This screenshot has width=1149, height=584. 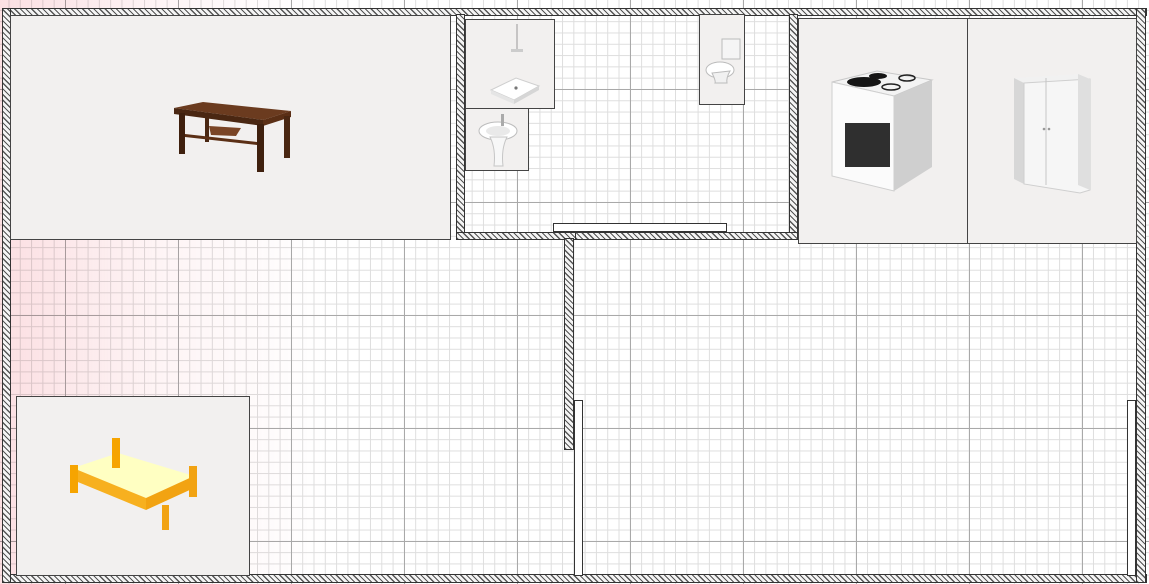 I want to click on stove-icon, so click(x=882, y=131).